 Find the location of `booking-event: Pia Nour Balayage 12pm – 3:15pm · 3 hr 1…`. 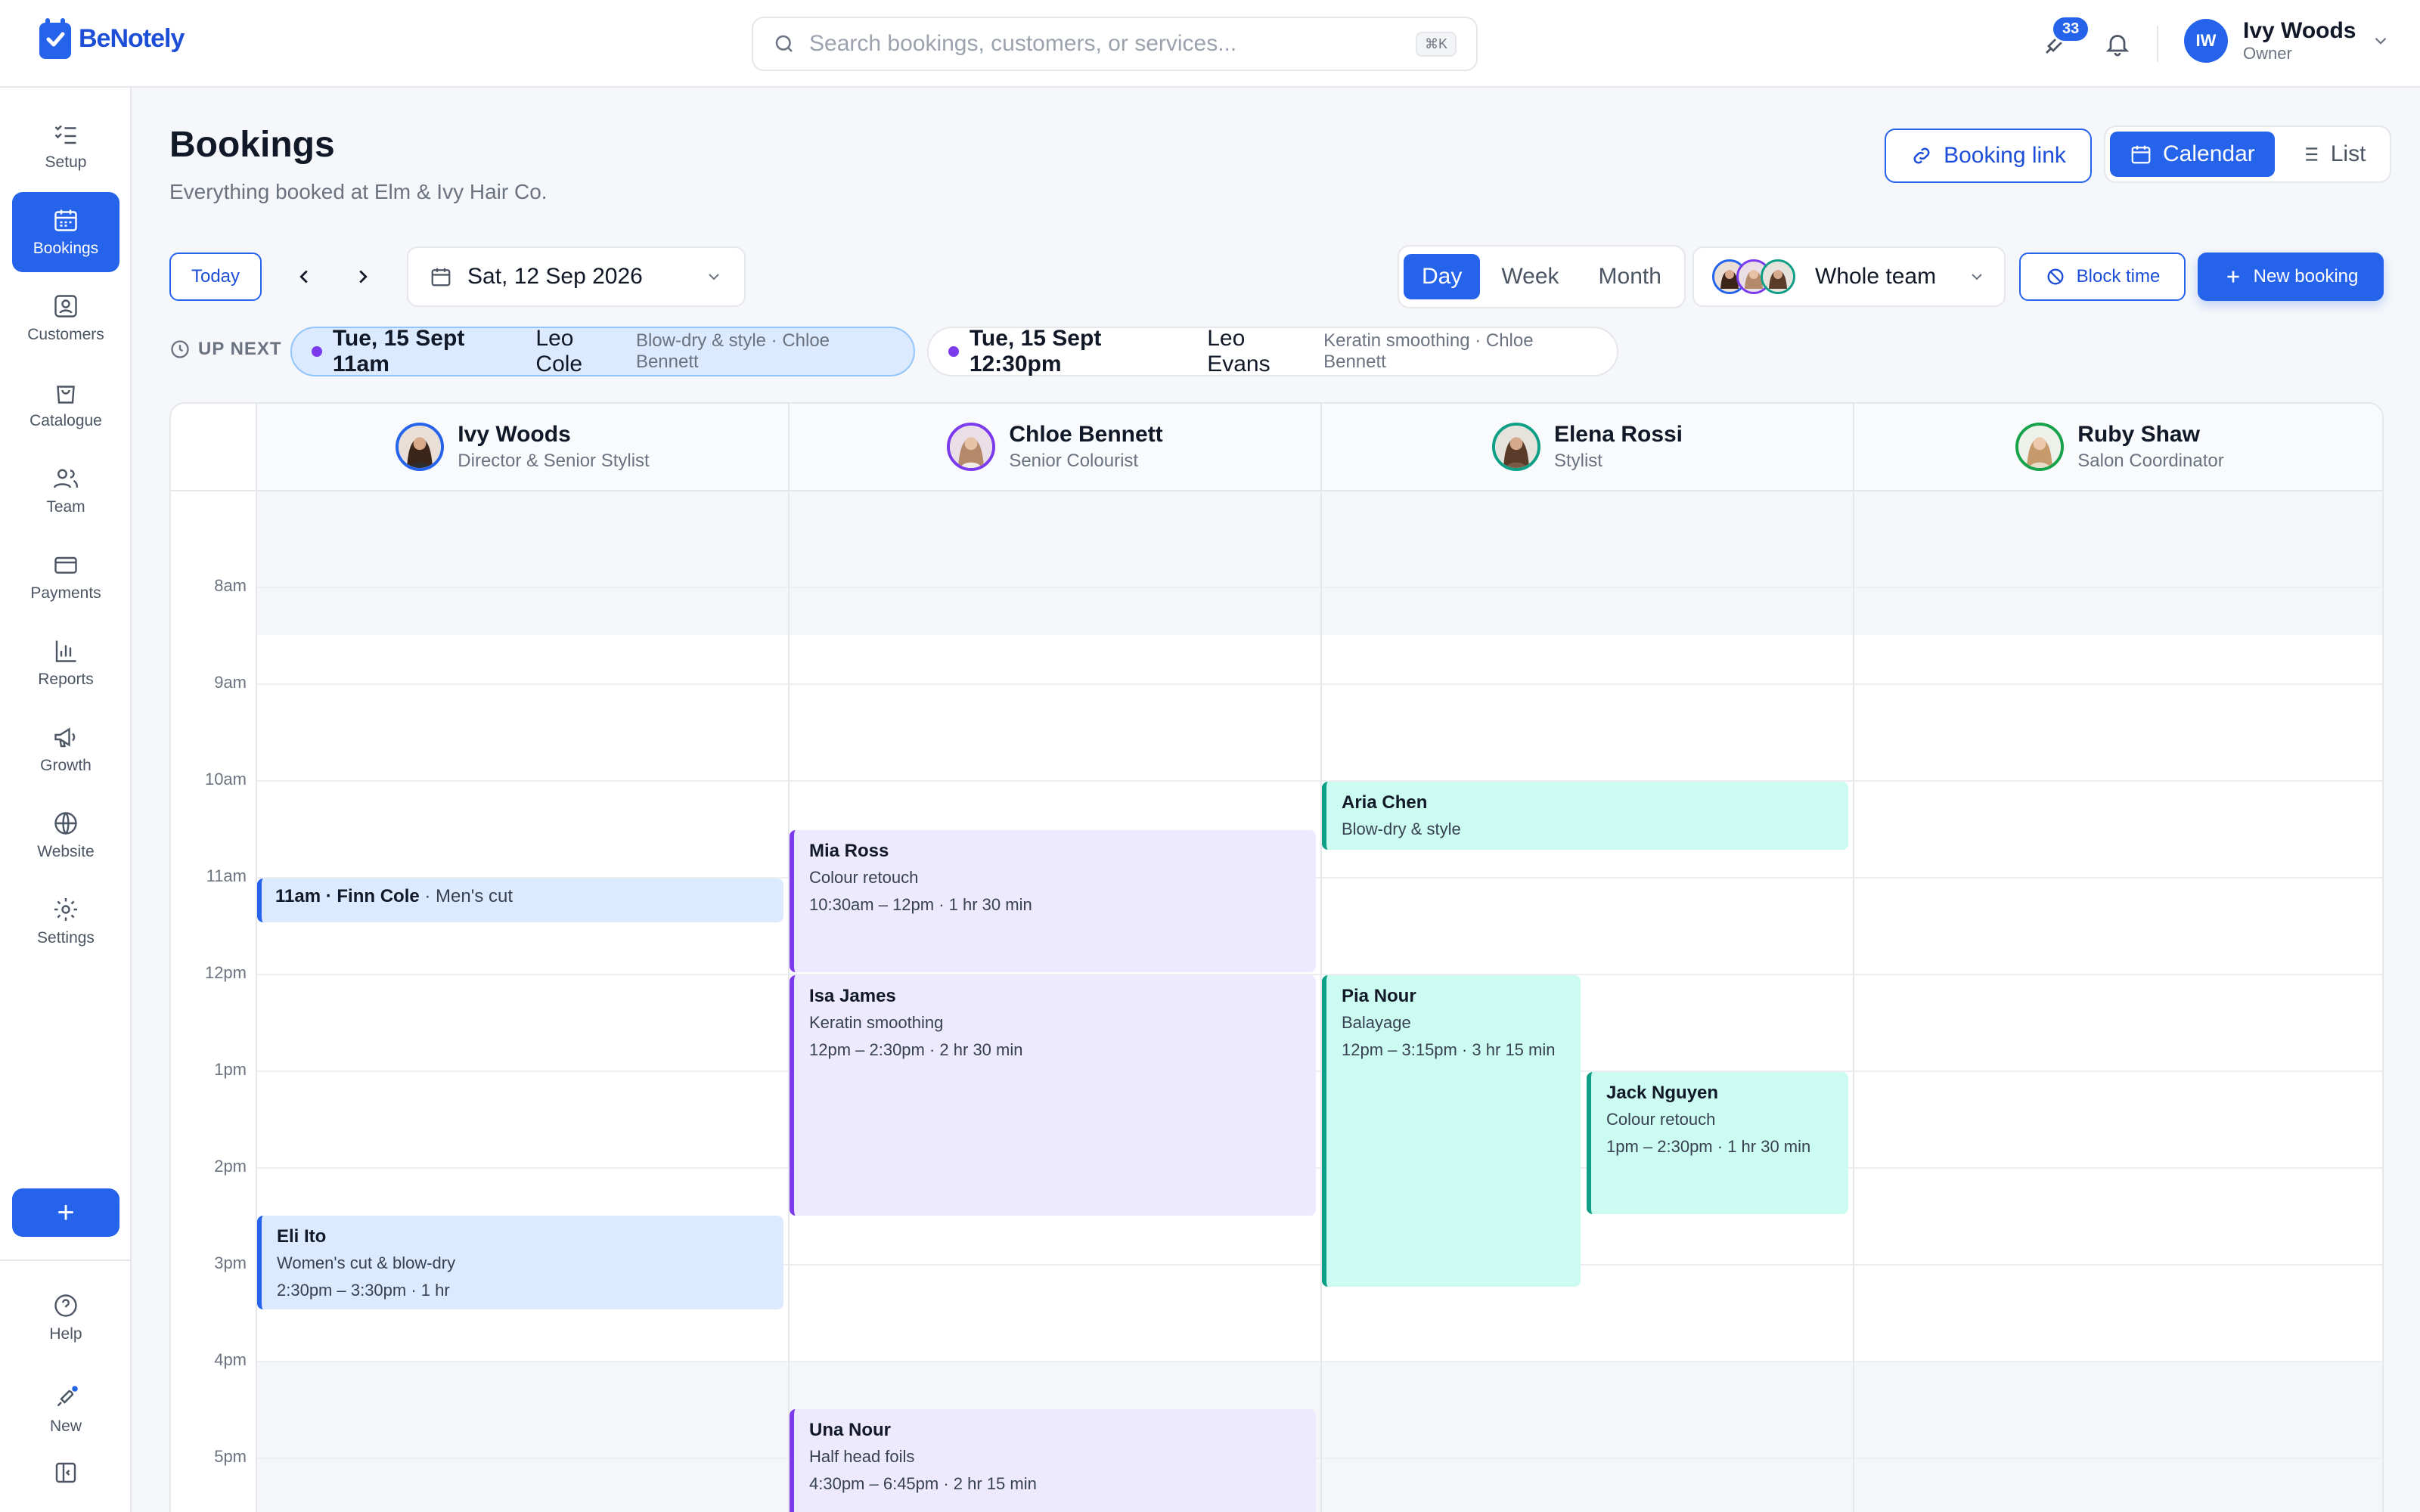

booking-event: Pia Nour Balayage 12pm – 3:15pm · 3 hr 1… is located at coordinates (1451, 1131).